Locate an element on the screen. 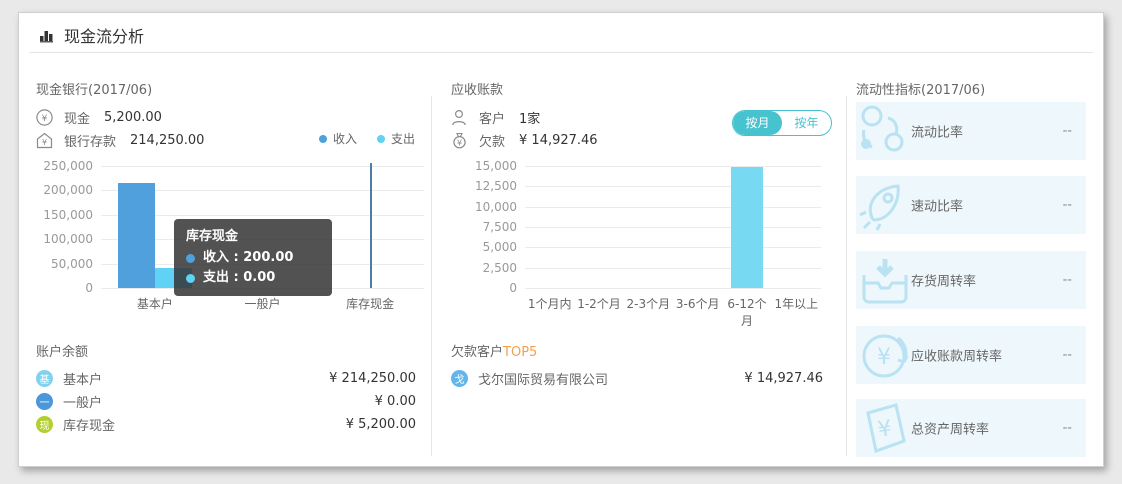 This screenshot has width=1122, height=484. x-axis-tick-label: 1年以上 is located at coordinates (796, 304).